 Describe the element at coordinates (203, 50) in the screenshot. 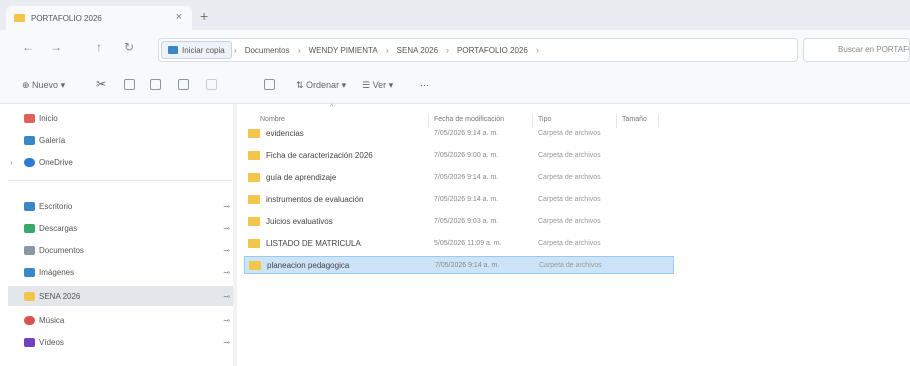

I see `breadcrumb-item: Iniciar copia` at that location.